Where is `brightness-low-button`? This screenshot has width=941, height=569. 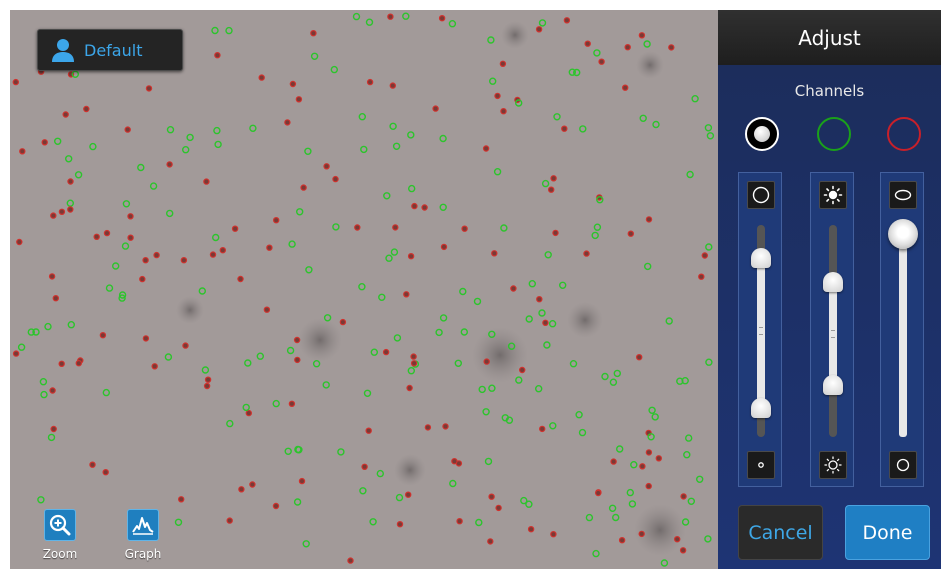
brightness-low-button is located at coordinates (833, 465).